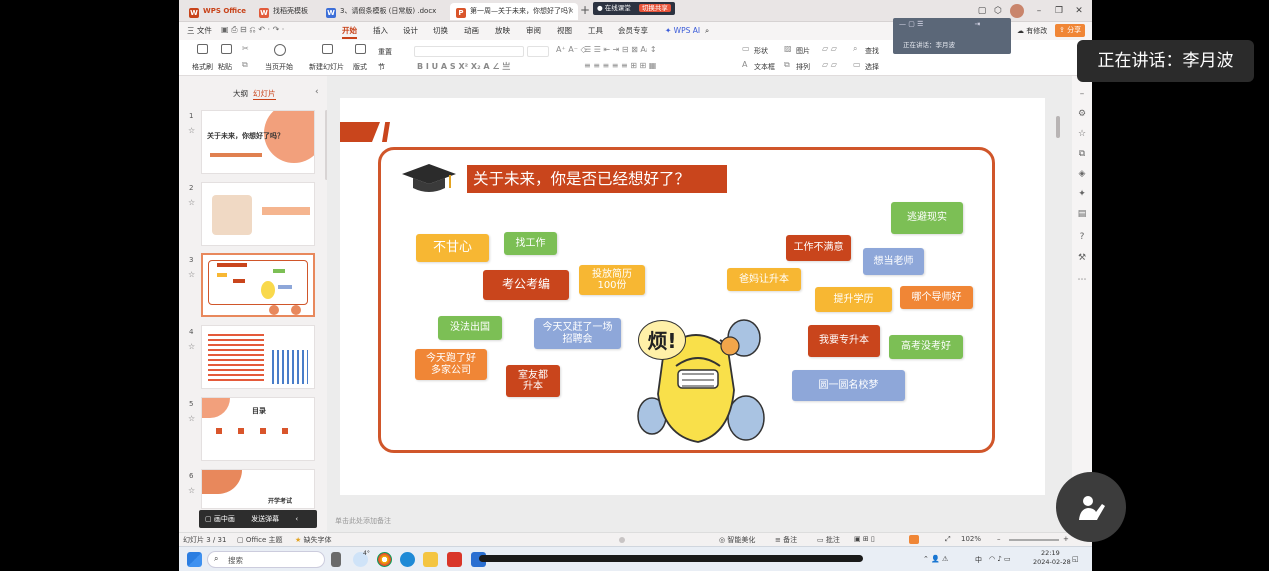 The height and width of the screenshot is (571, 1269). What do you see at coordinates (469, 51) in the screenshot?
I see `font-name-select` at bounding box center [469, 51].